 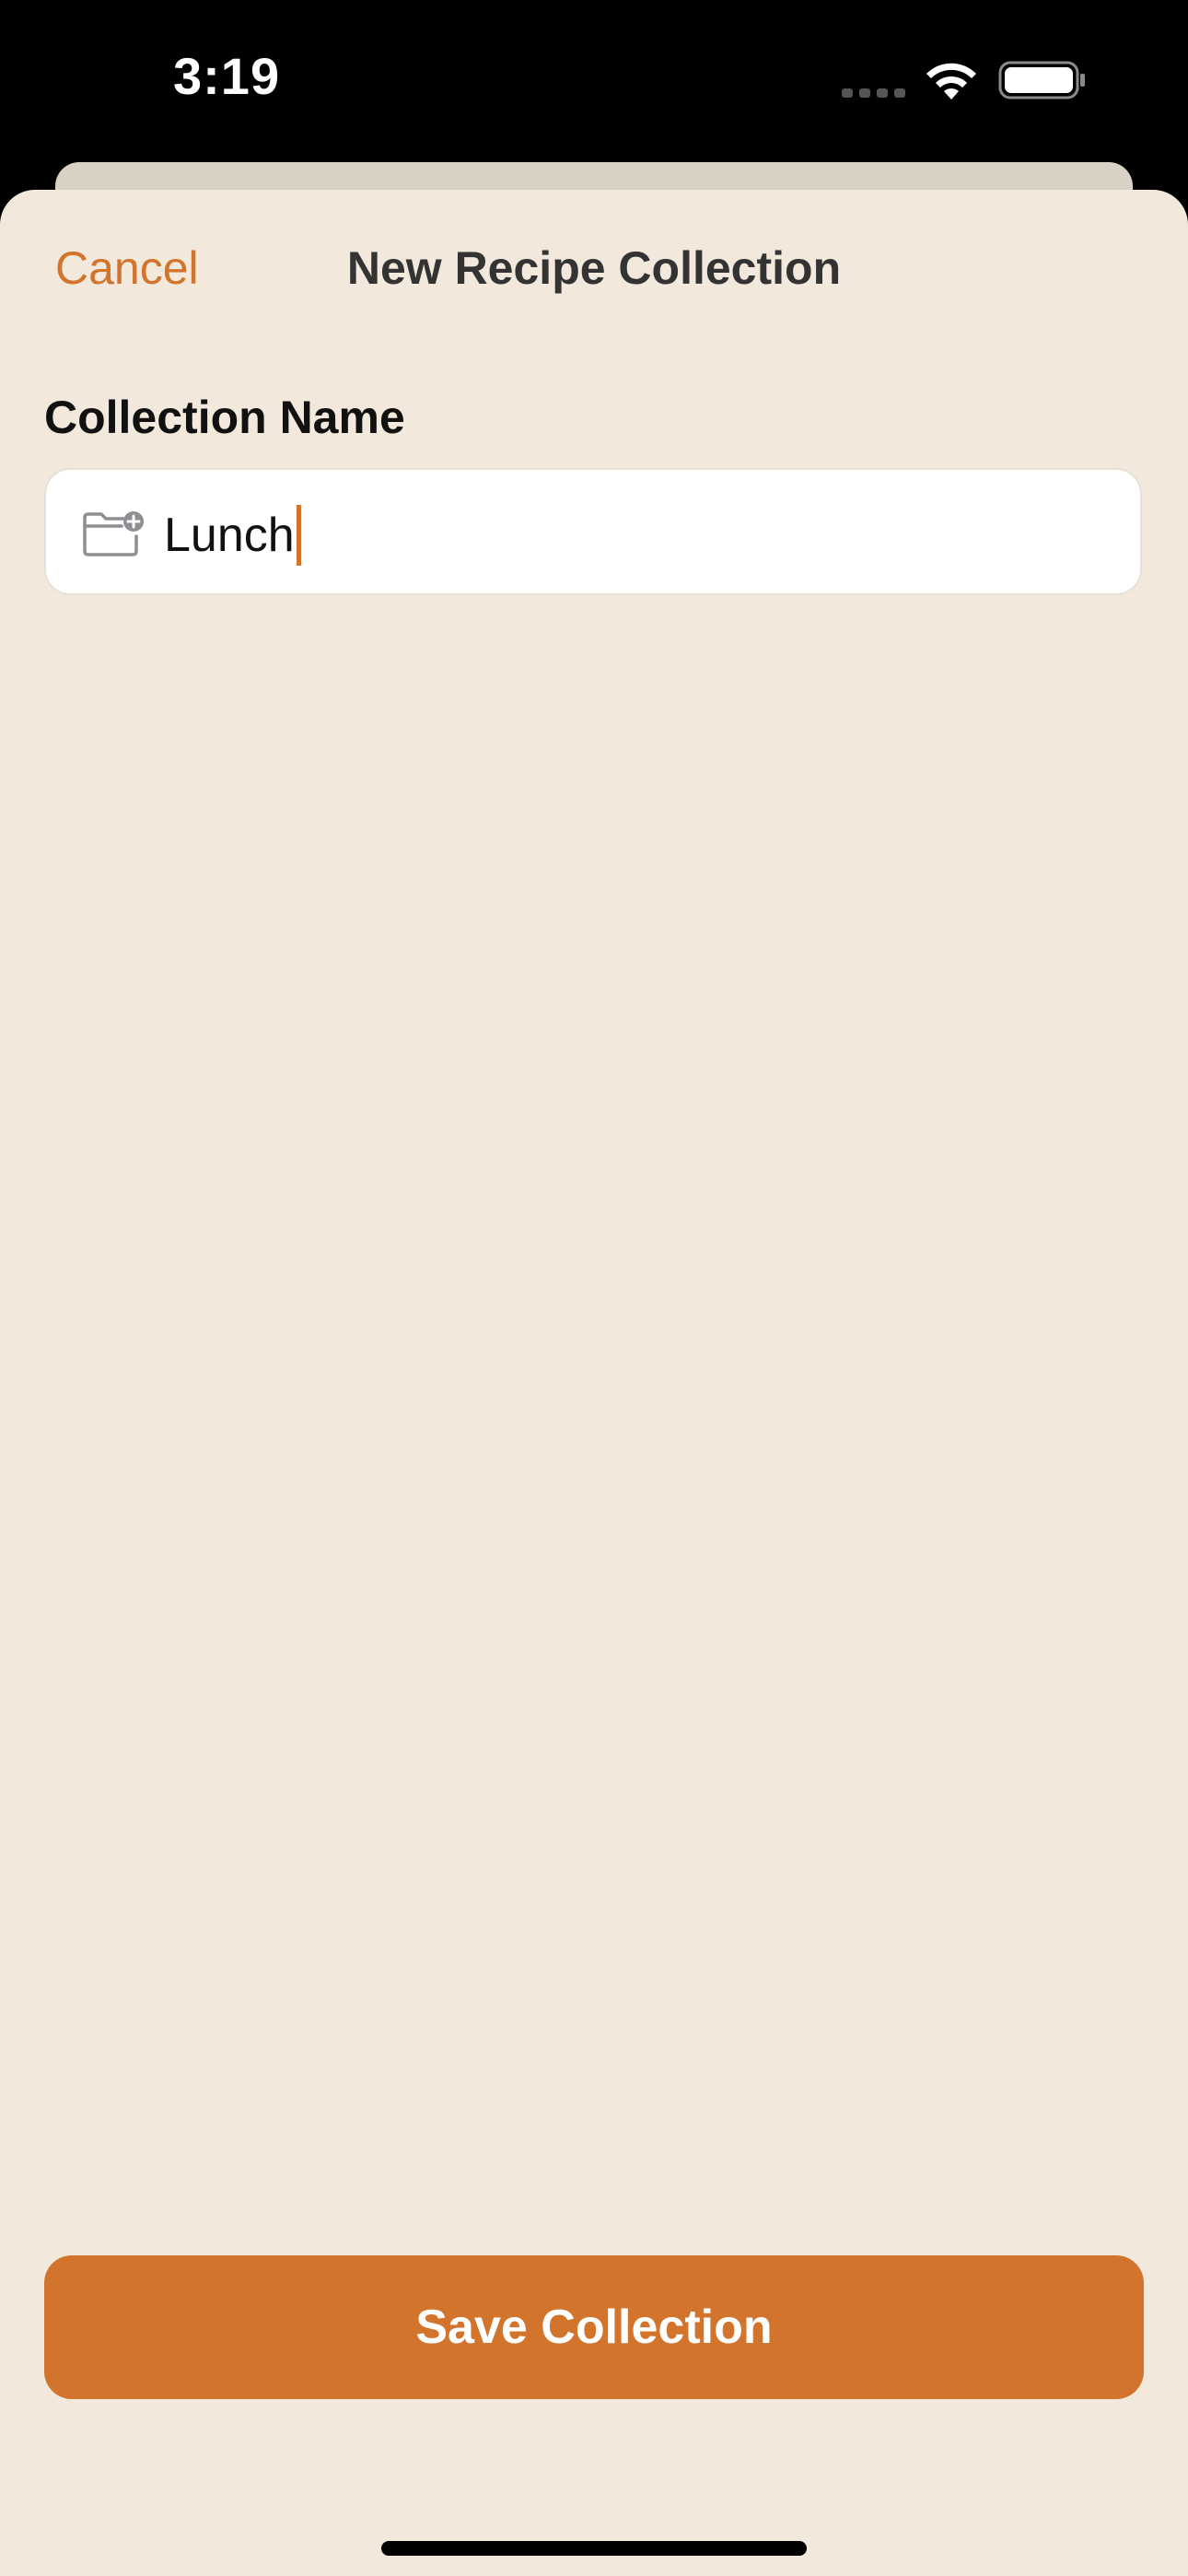 What do you see at coordinates (298, 535) in the screenshot?
I see `text-caret` at bounding box center [298, 535].